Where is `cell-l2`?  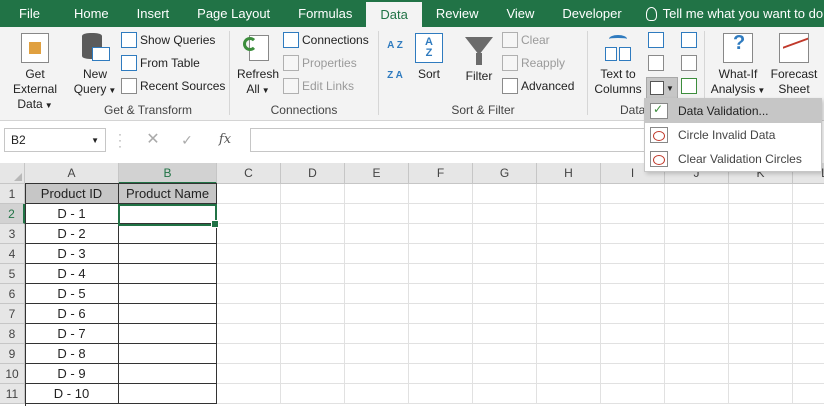 cell-l2 is located at coordinates (808, 214).